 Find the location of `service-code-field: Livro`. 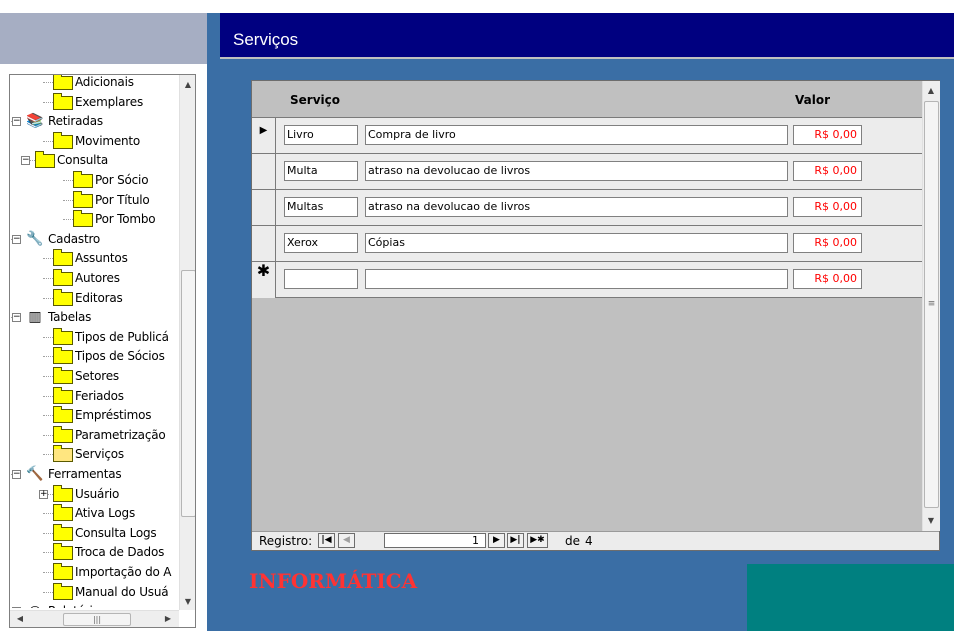

service-code-field: Livro is located at coordinates (321, 135).